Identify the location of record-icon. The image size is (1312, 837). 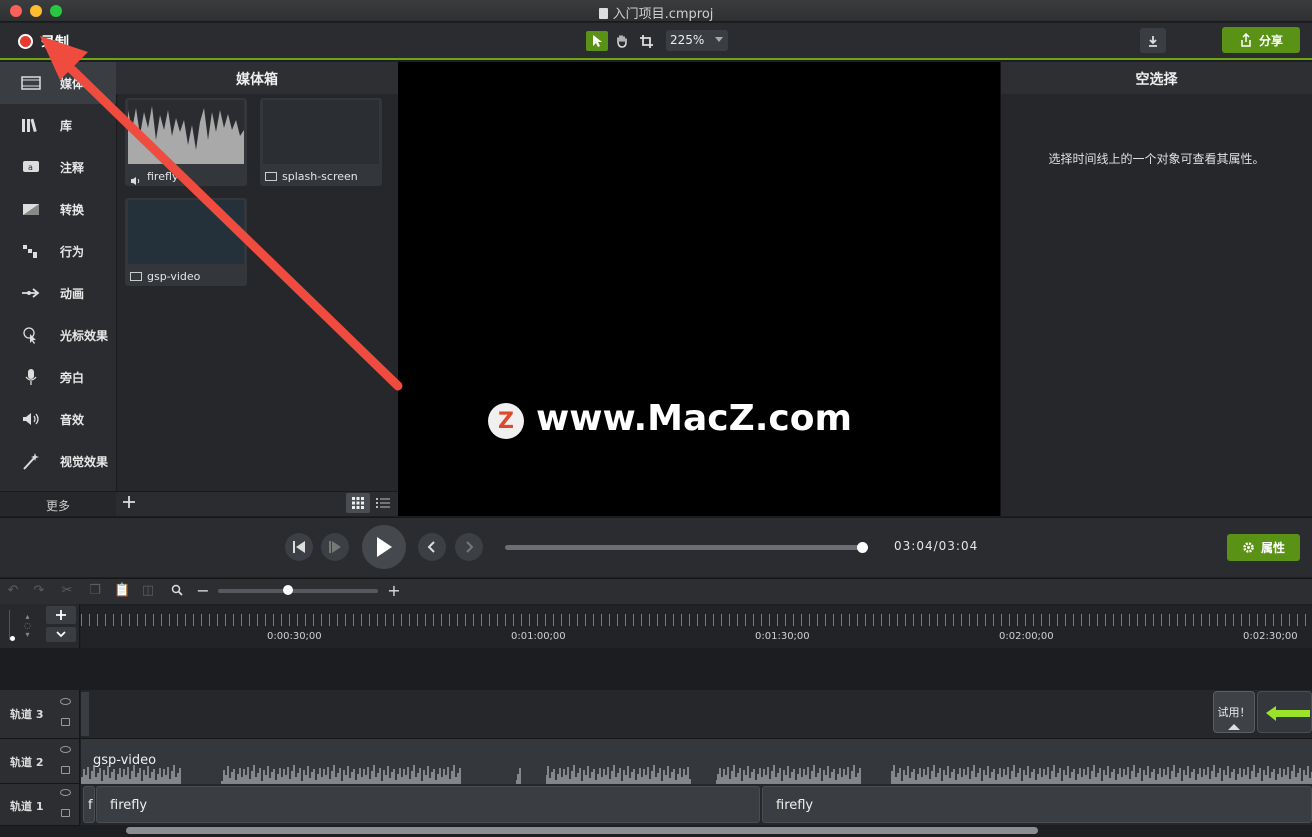
(25, 41).